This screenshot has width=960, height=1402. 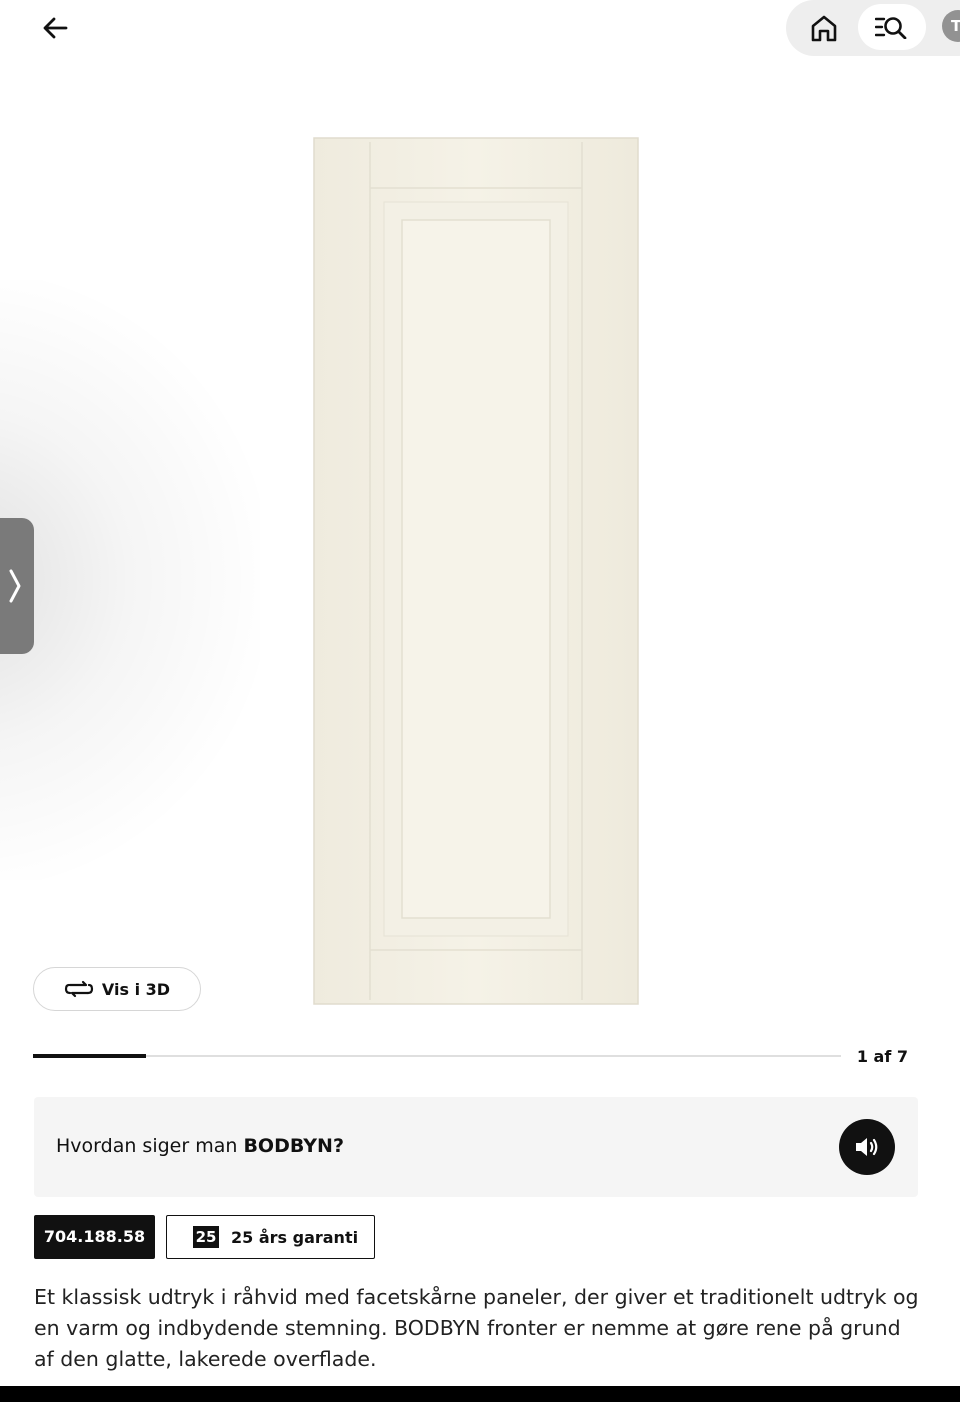 I want to click on gallery-progress-bar, so click(x=437, y=1056).